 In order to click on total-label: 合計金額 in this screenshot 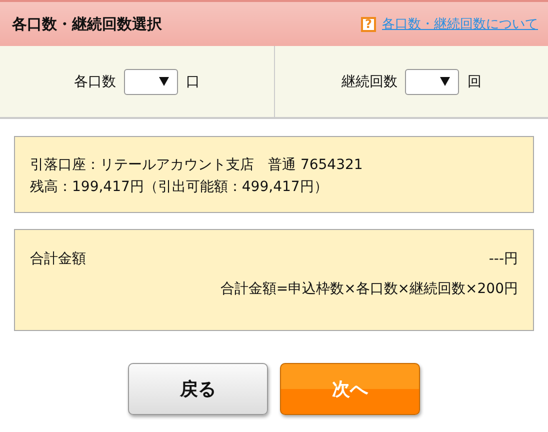, I will do `click(58, 259)`.